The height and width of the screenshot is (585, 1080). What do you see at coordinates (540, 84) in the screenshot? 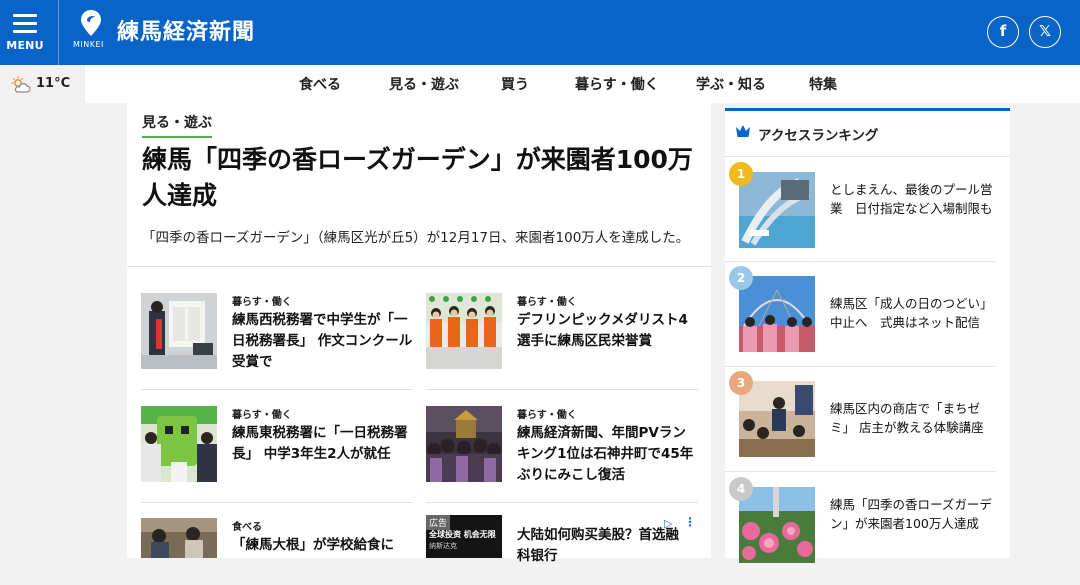
I see `category-nav` at bounding box center [540, 84].